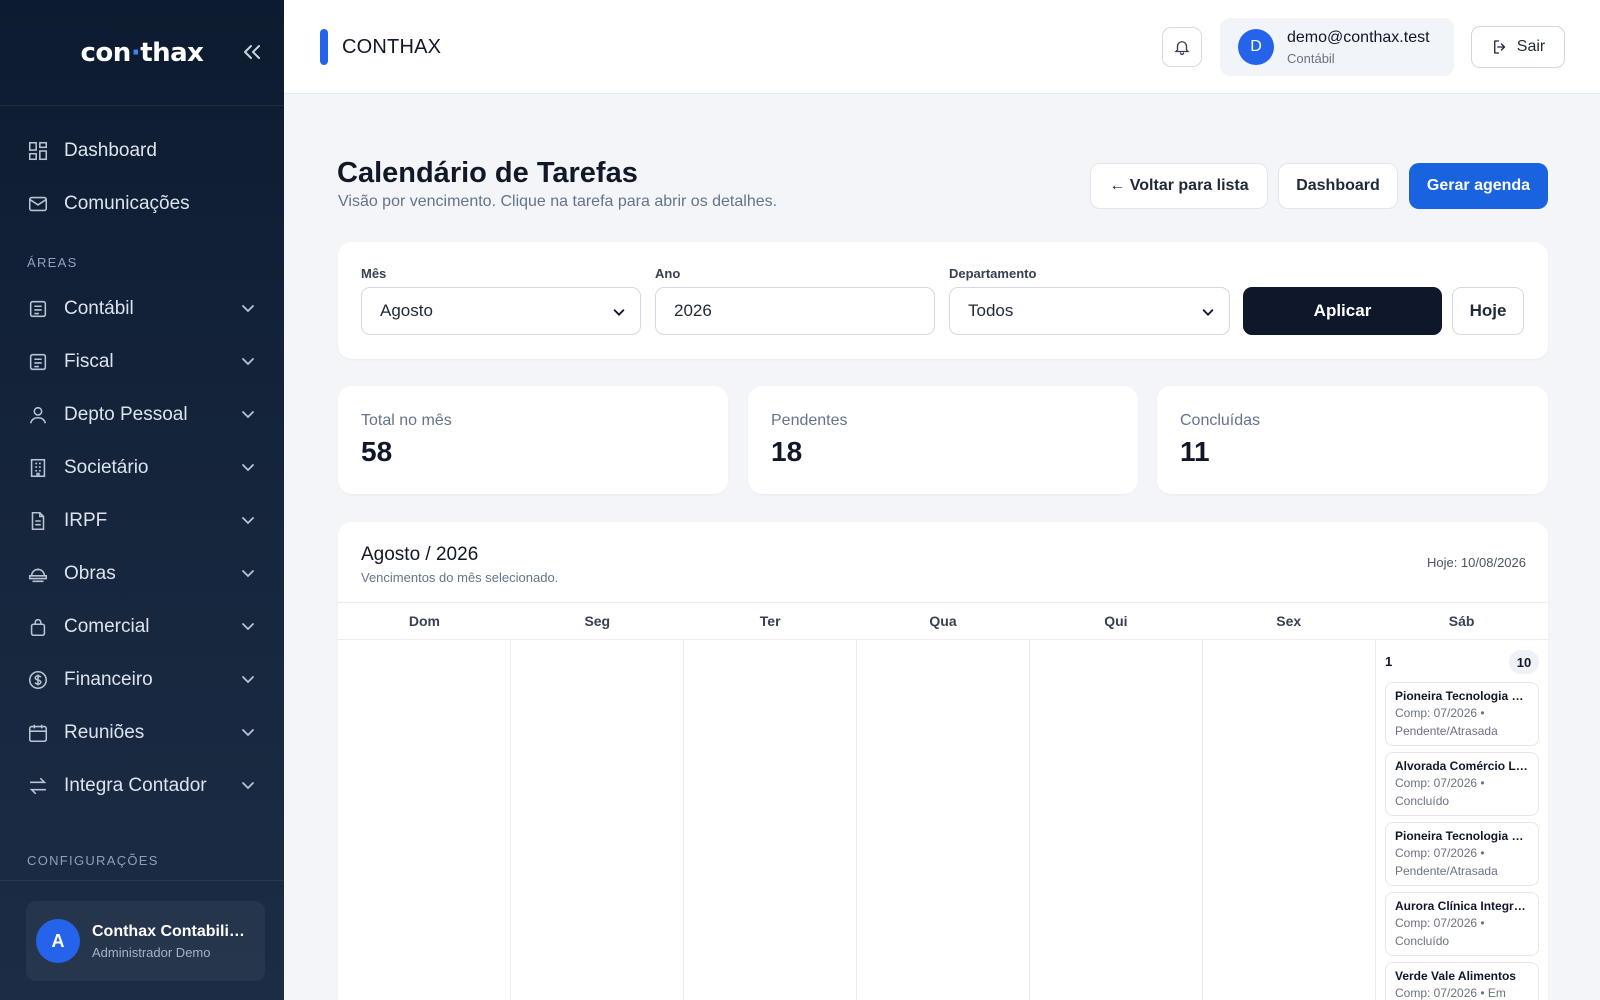 Image resolution: width=1600 pixels, height=1000 pixels. I want to click on bell-icon, so click(1182, 48).